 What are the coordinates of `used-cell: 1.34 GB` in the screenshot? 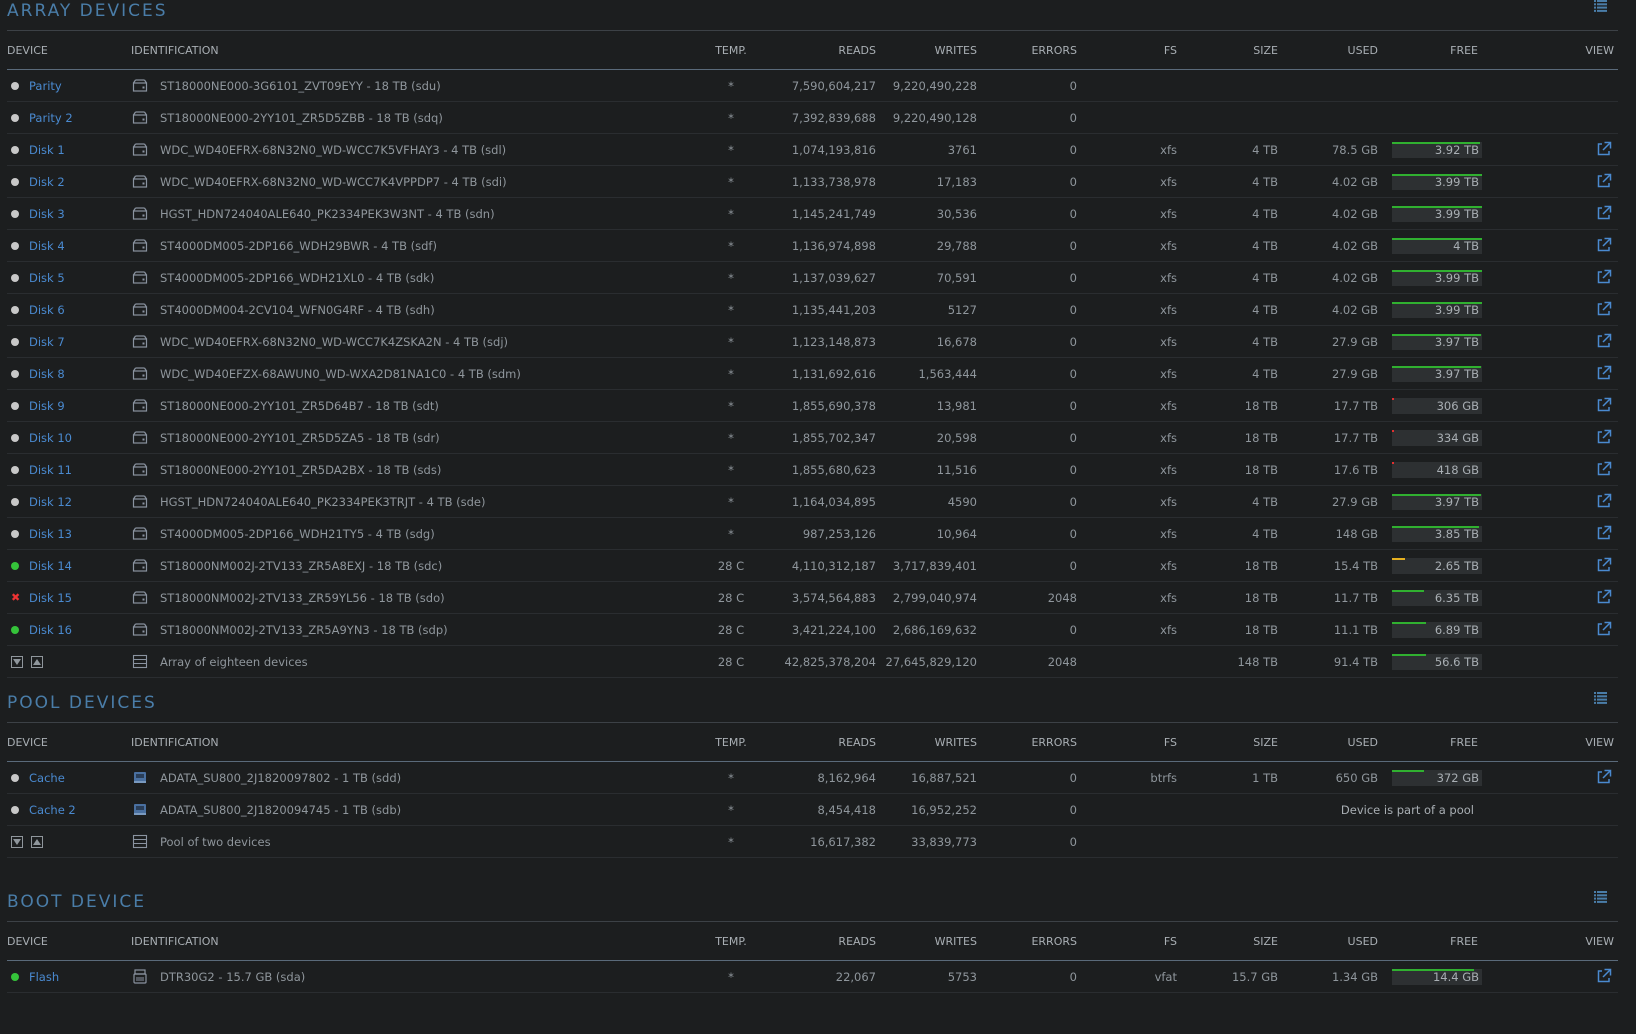 It's located at (1332, 976).